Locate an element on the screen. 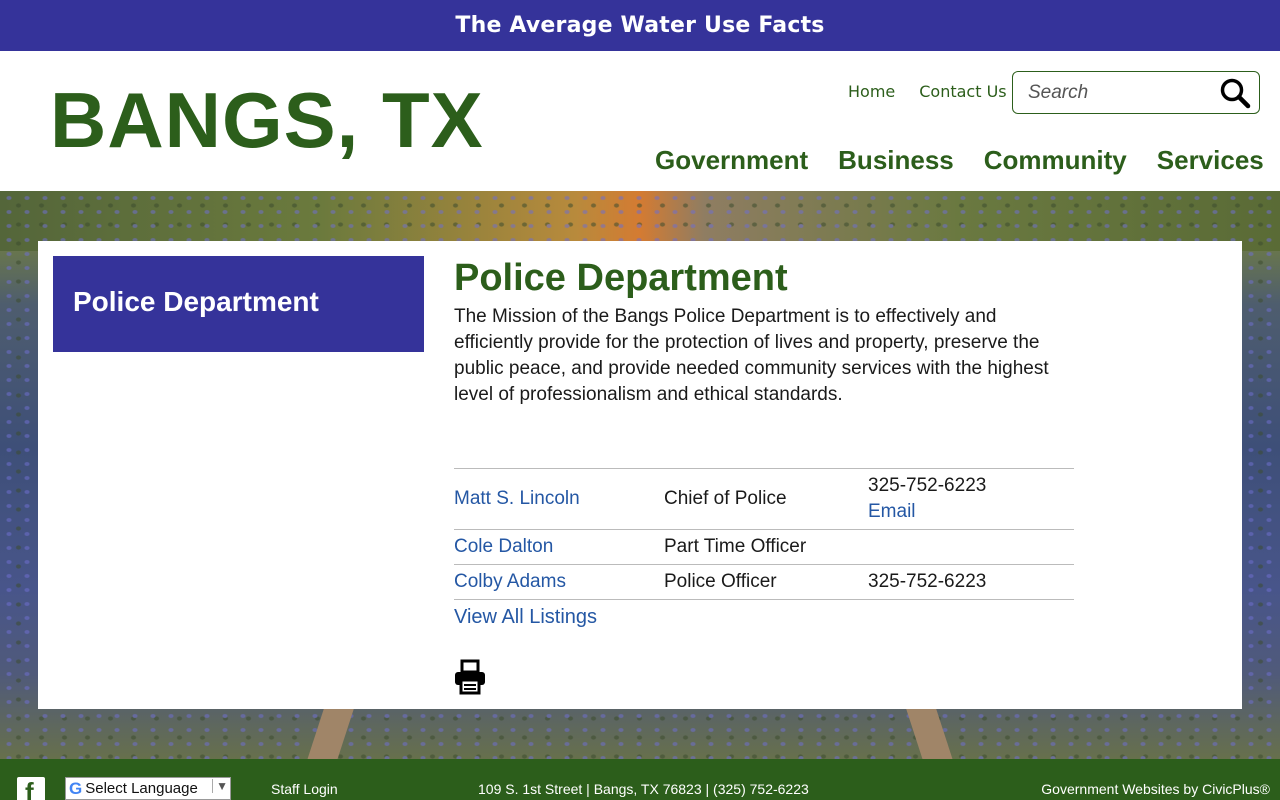  view-all-listings-link: View All Listings is located at coordinates (525, 617).